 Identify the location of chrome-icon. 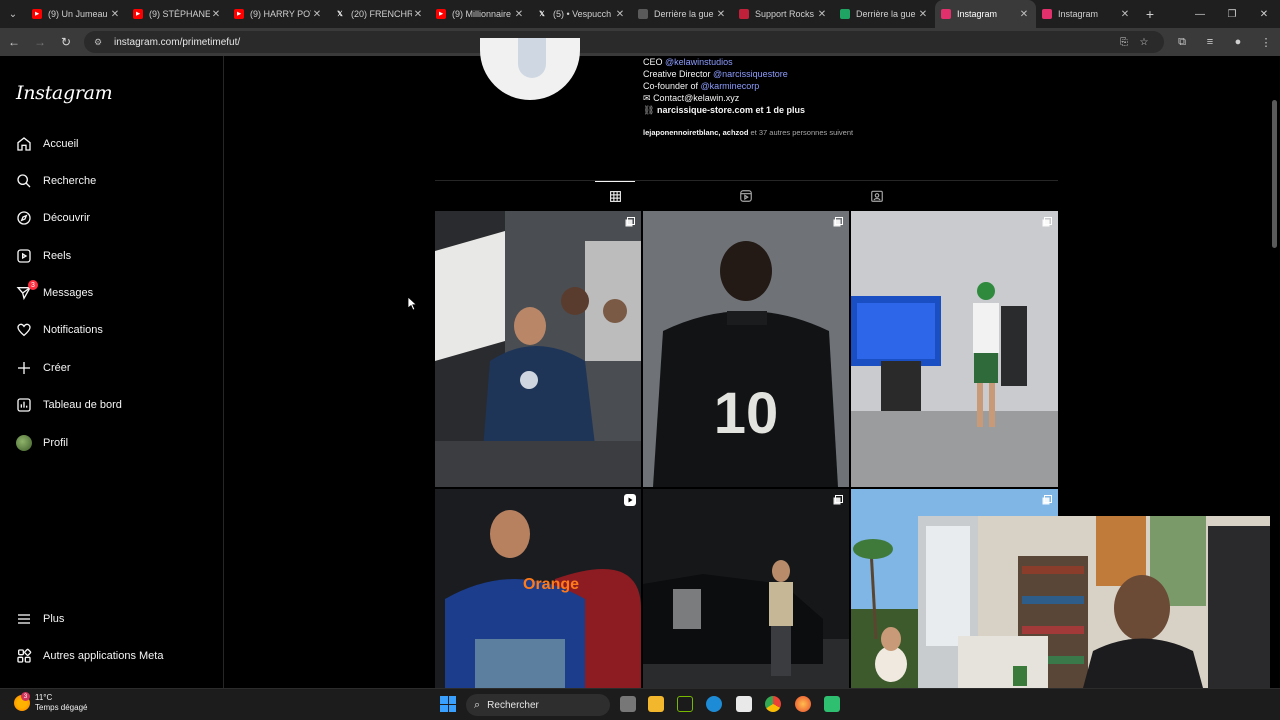
(773, 704).